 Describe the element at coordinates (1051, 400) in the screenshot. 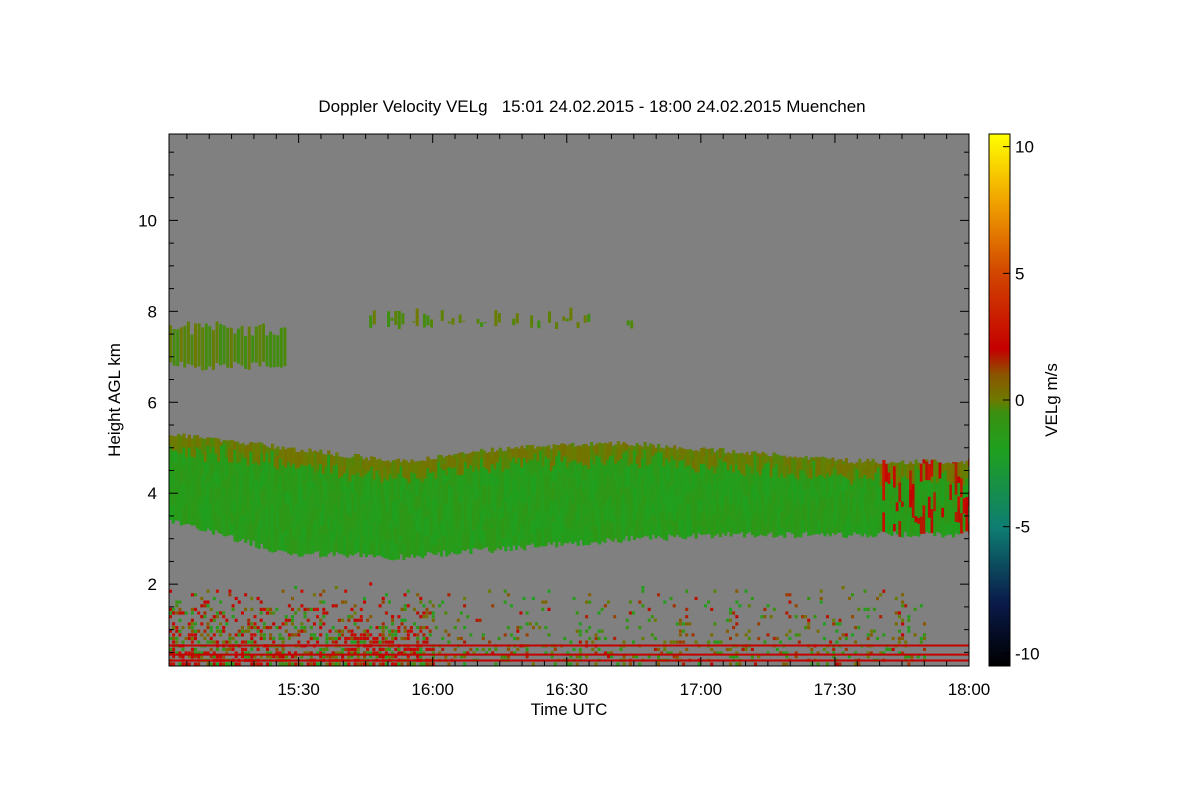

I see `colorbar-label: VELg m/s` at that location.